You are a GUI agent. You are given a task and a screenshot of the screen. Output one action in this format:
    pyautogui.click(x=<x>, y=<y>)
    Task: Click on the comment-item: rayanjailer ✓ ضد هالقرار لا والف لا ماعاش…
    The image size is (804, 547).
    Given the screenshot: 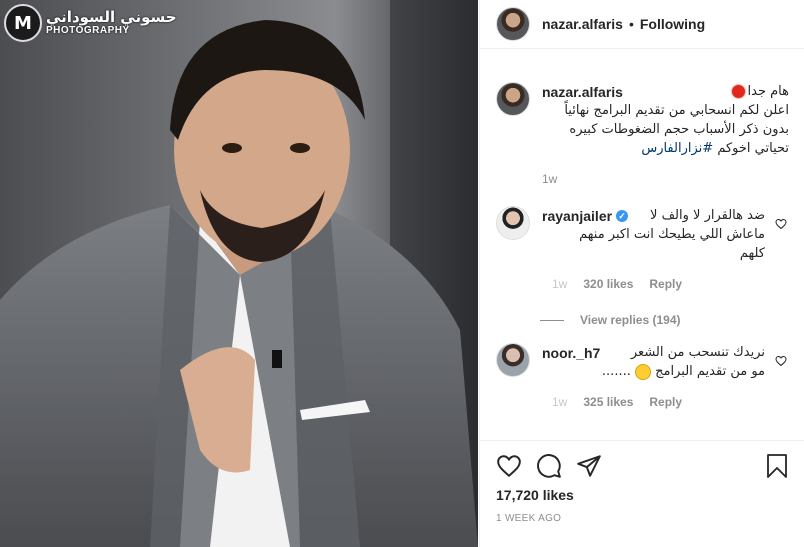 What is the action you would take?
    pyautogui.click(x=642, y=248)
    